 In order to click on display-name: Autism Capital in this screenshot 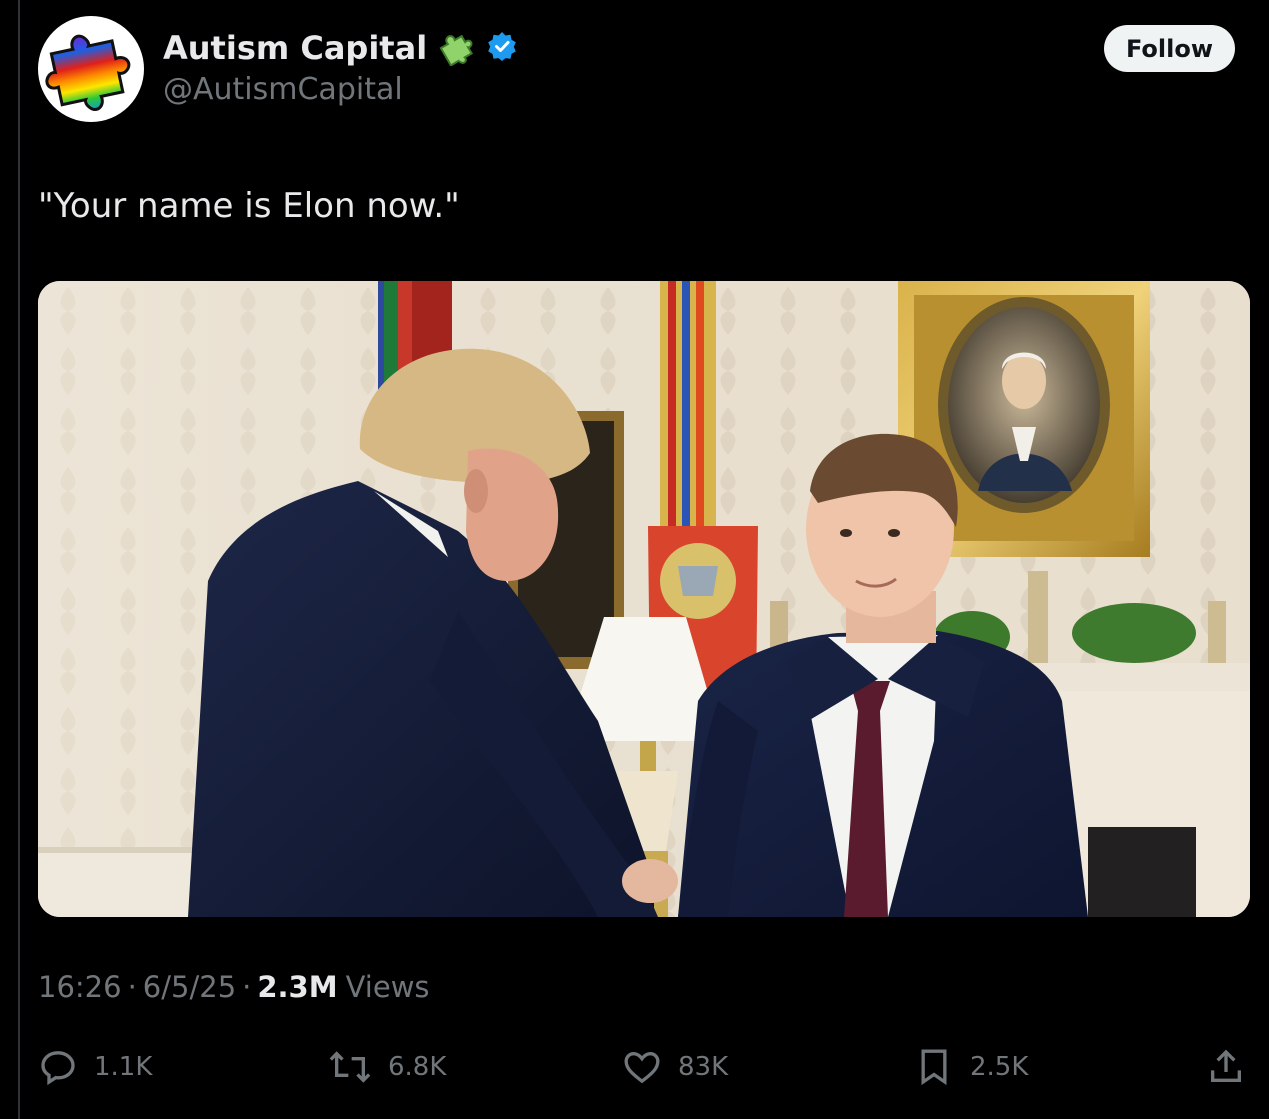, I will do `click(295, 48)`.